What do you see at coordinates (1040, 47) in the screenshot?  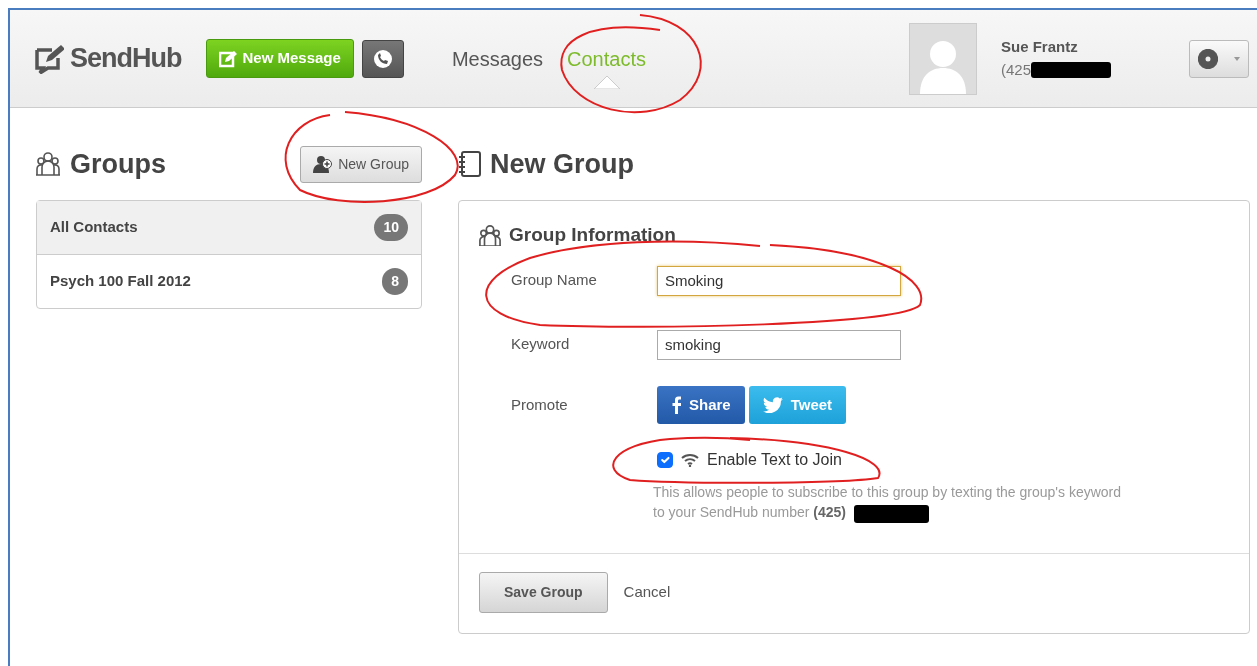 I see `user-name: Sue Frantz` at bounding box center [1040, 47].